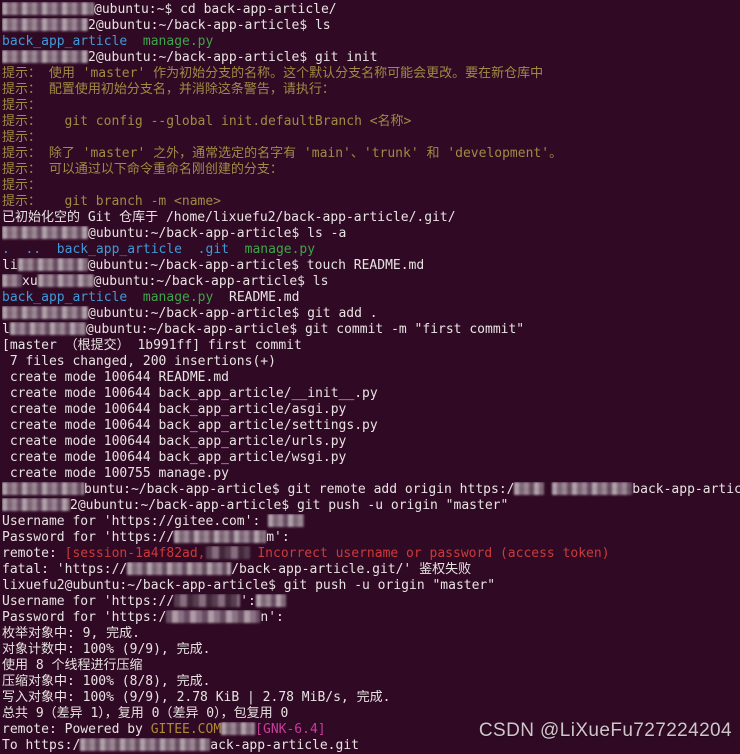  I want to click on terminal-line: 7 files changed, 200 insertions(+), so click(371, 362).